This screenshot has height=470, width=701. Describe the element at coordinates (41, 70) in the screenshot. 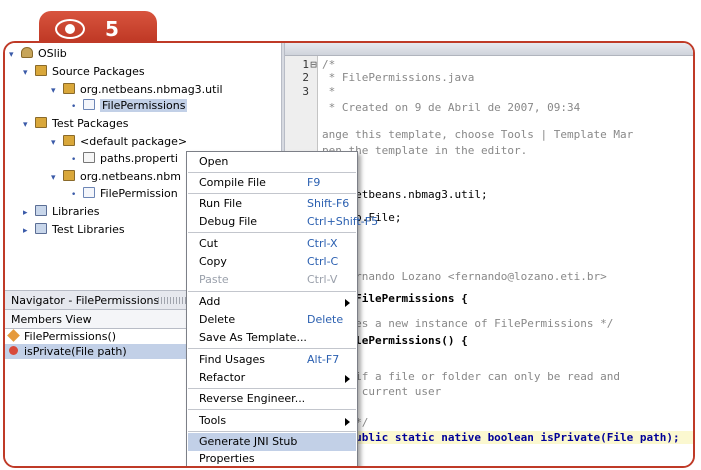

I see `source-packages-icon` at that location.